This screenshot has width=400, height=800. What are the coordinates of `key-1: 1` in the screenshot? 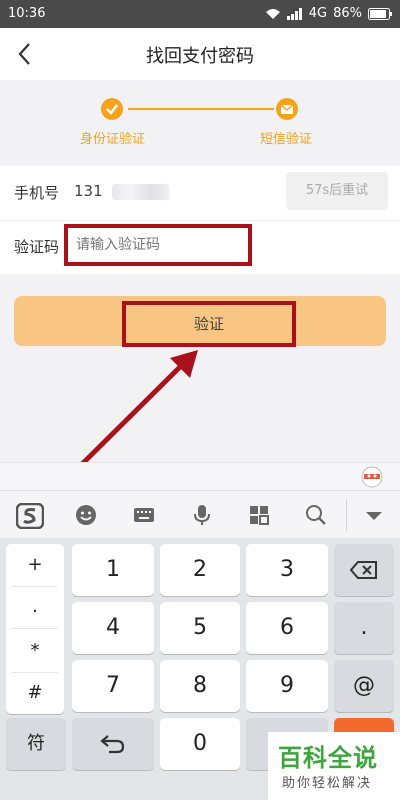 It's located at (113, 570).